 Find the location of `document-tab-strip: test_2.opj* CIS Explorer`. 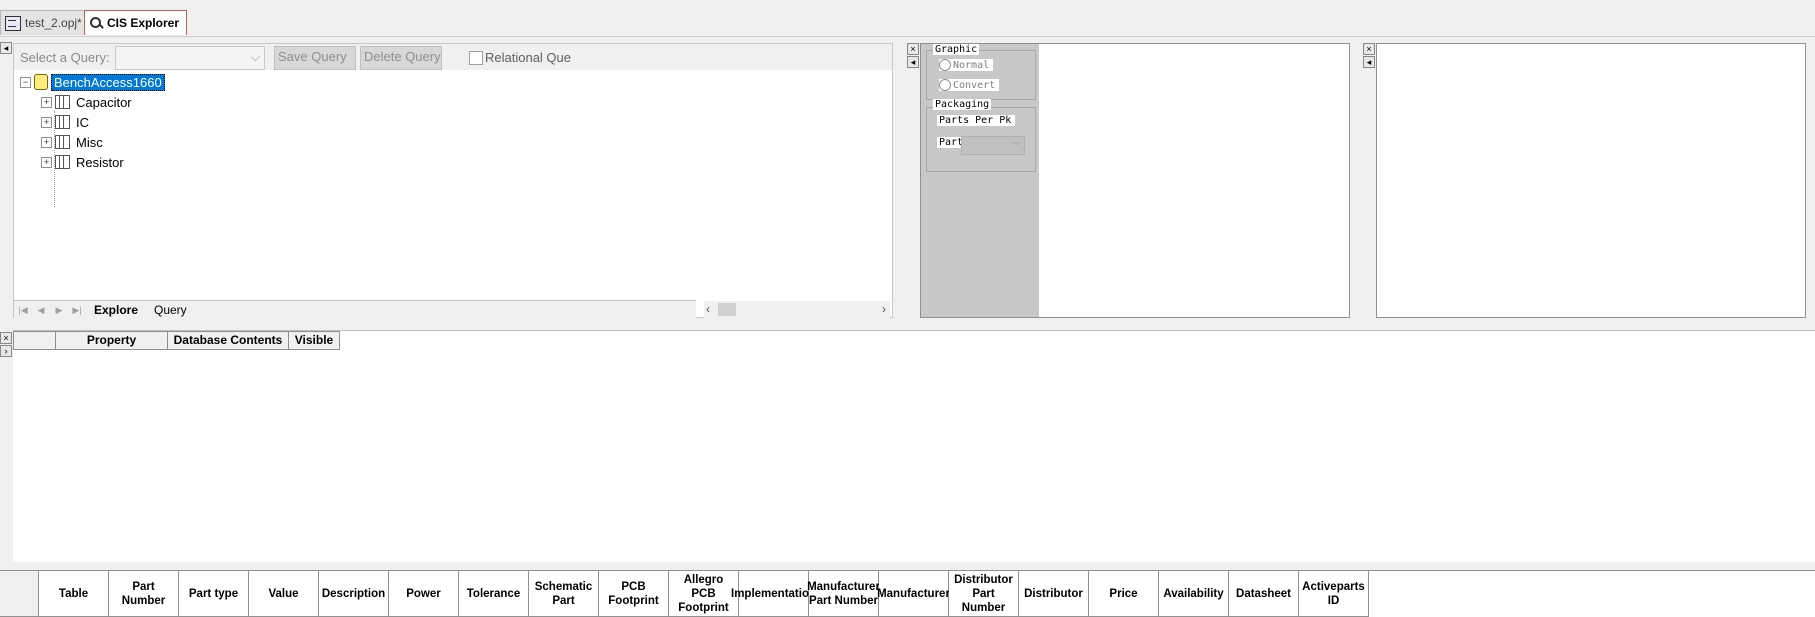

document-tab-strip: test_2.opj* CIS Explorer is located at coordinates (907, 18).